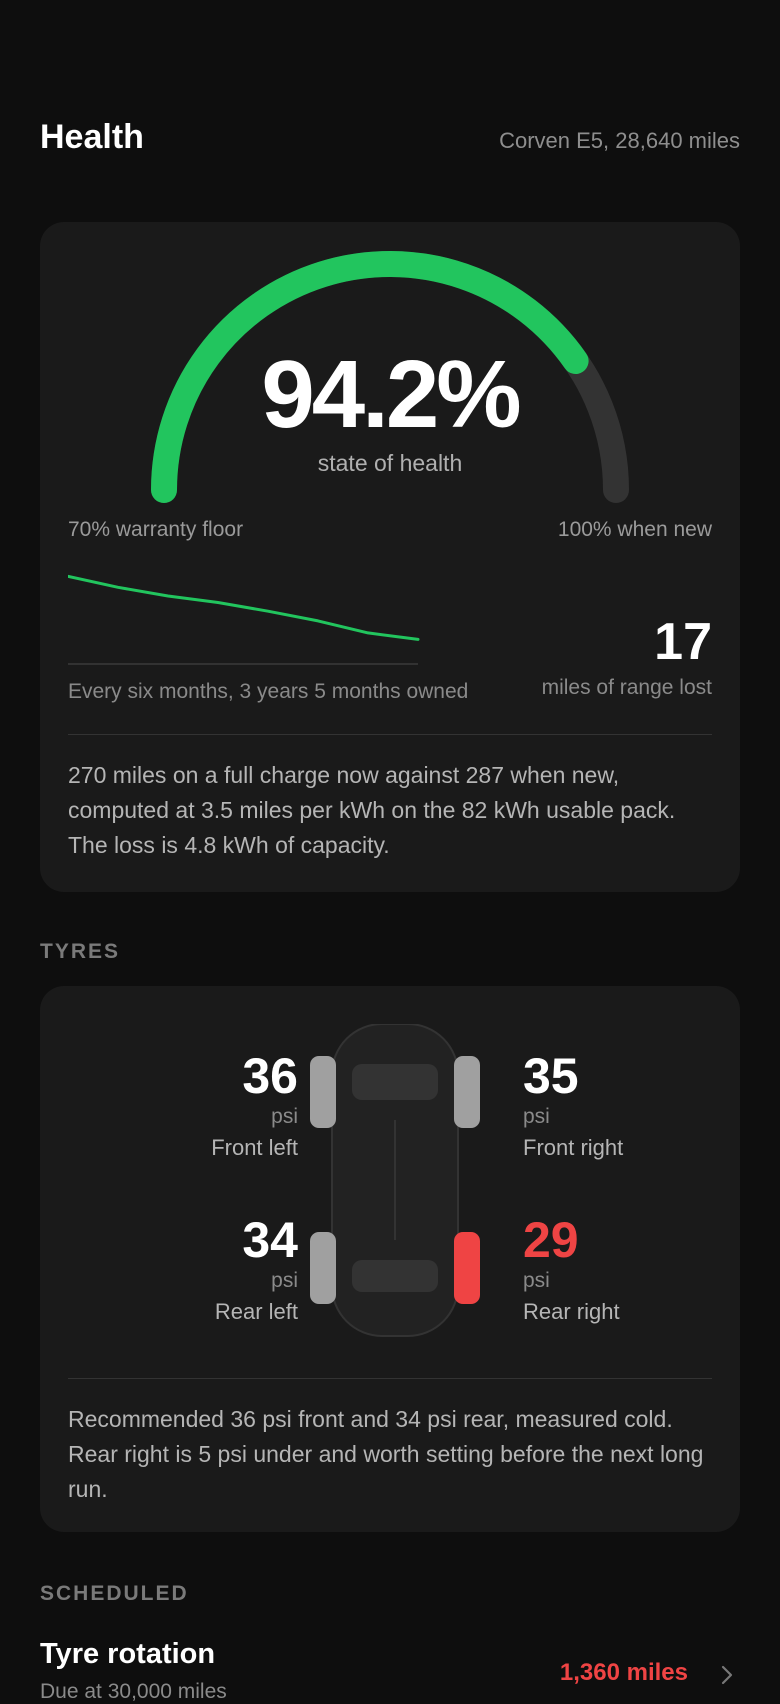 The image size is (780, 1704). I want to click on tyre-rear-left: 34 psi Rear left, so click(198, 1271).